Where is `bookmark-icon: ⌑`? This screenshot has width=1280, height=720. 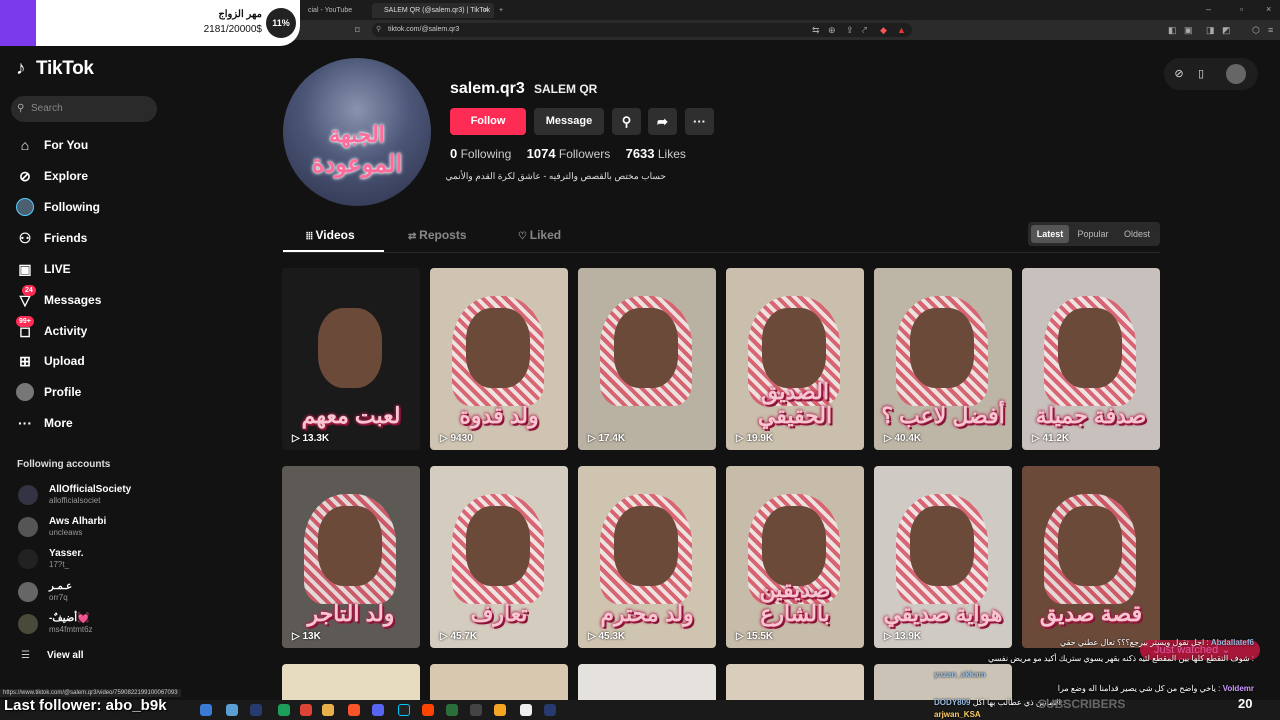 bookmark-icon: ⌑ is located at coordinates (357, 30).